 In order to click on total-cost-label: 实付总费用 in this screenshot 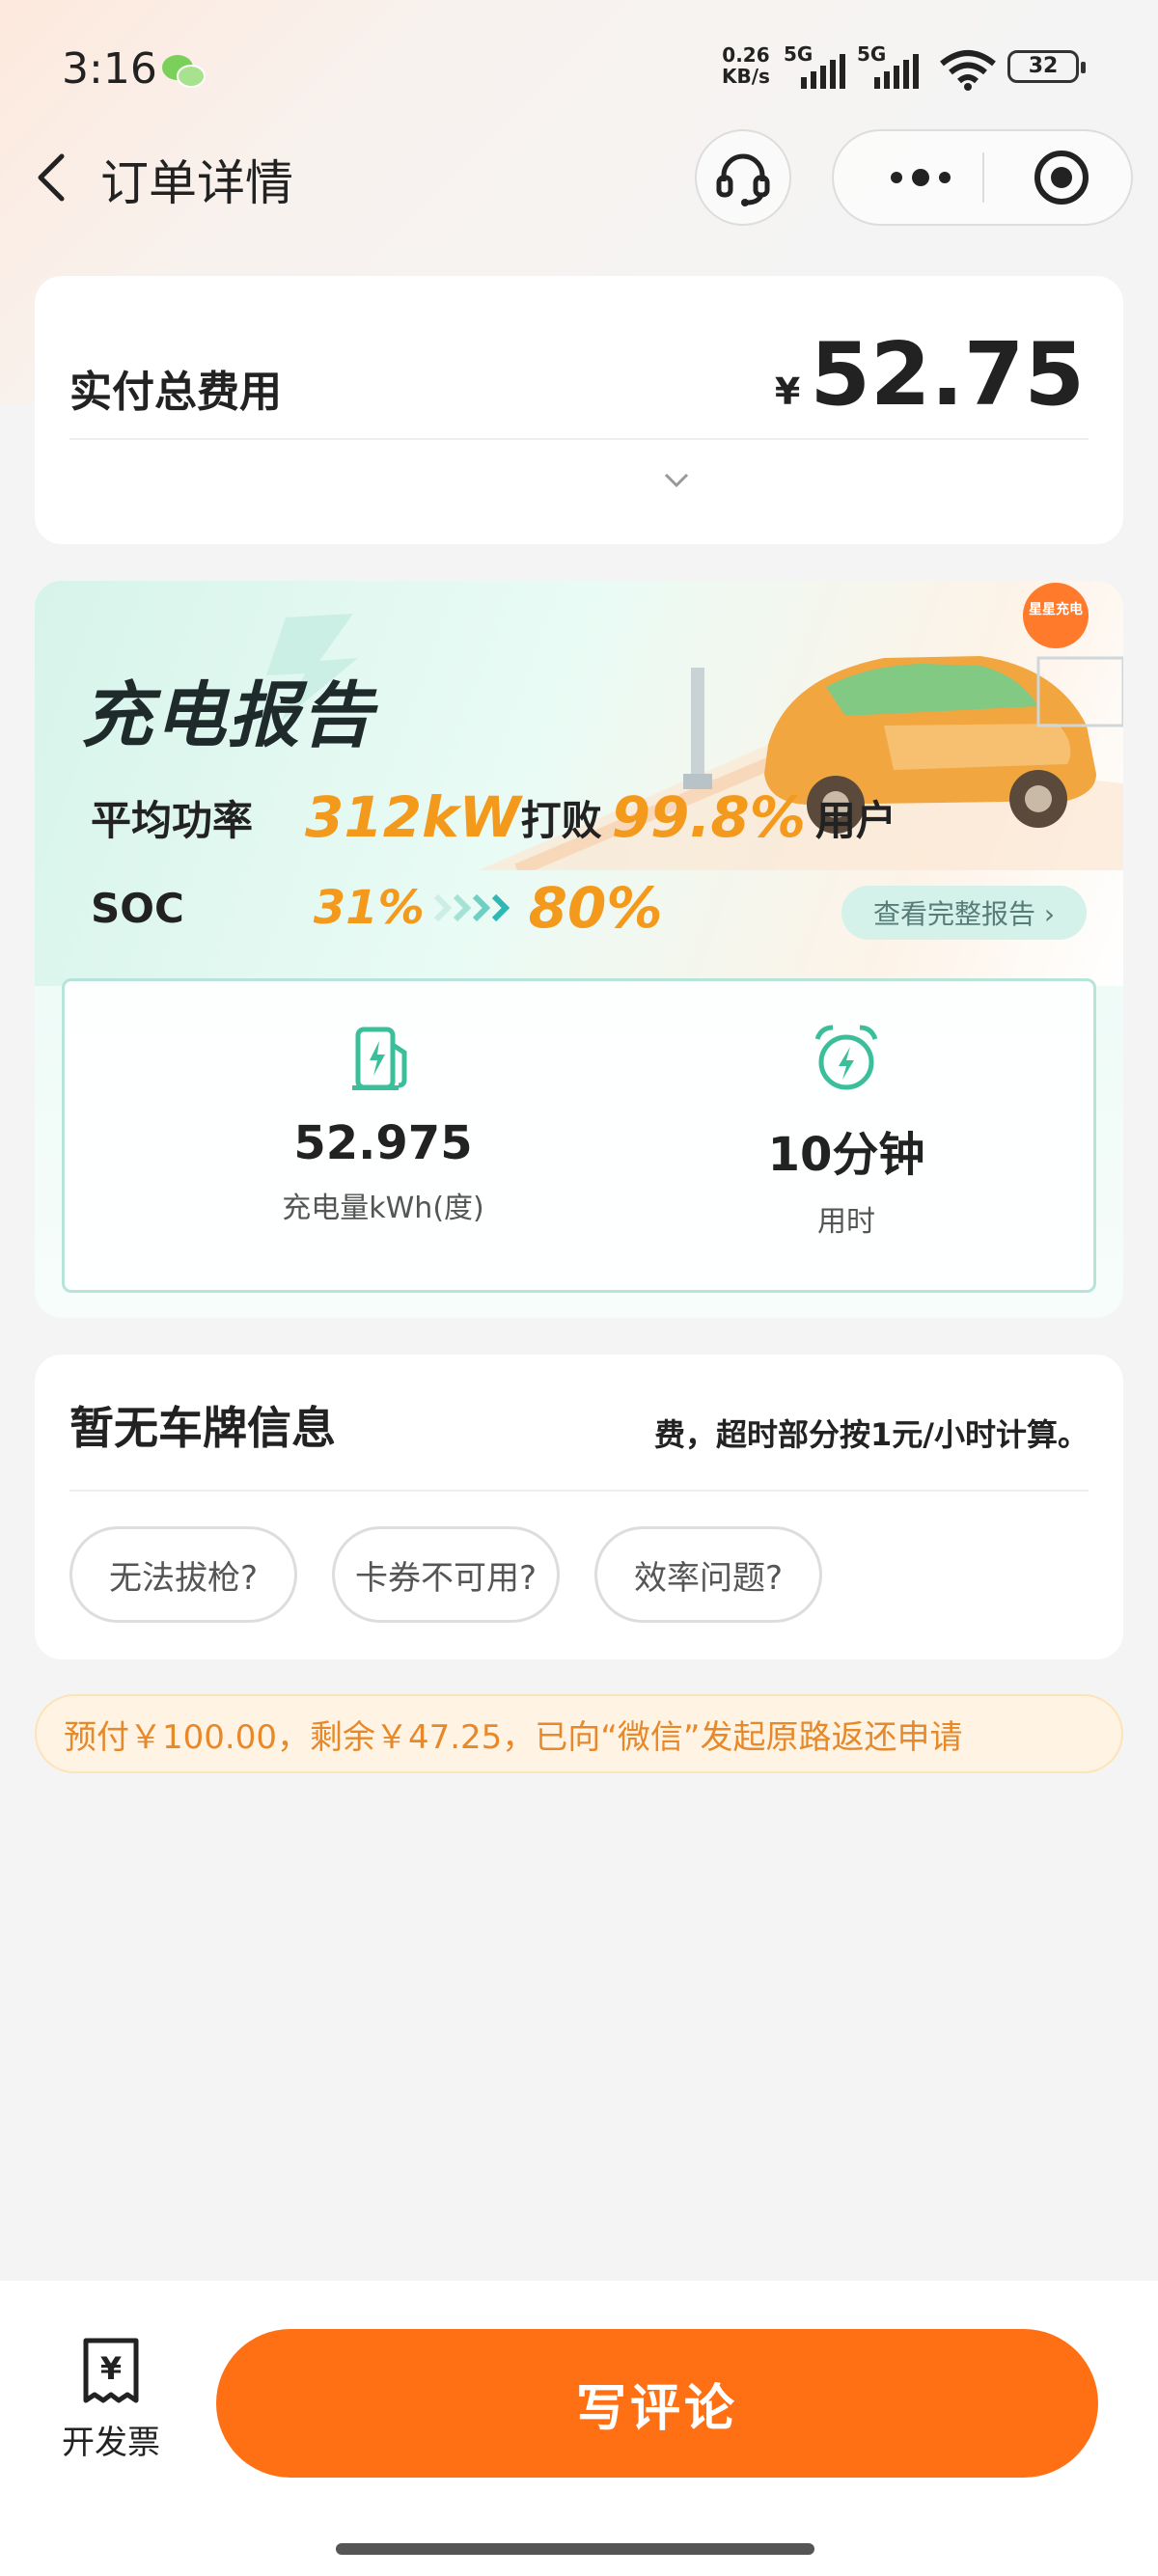, I will do `click(175, 392)`.